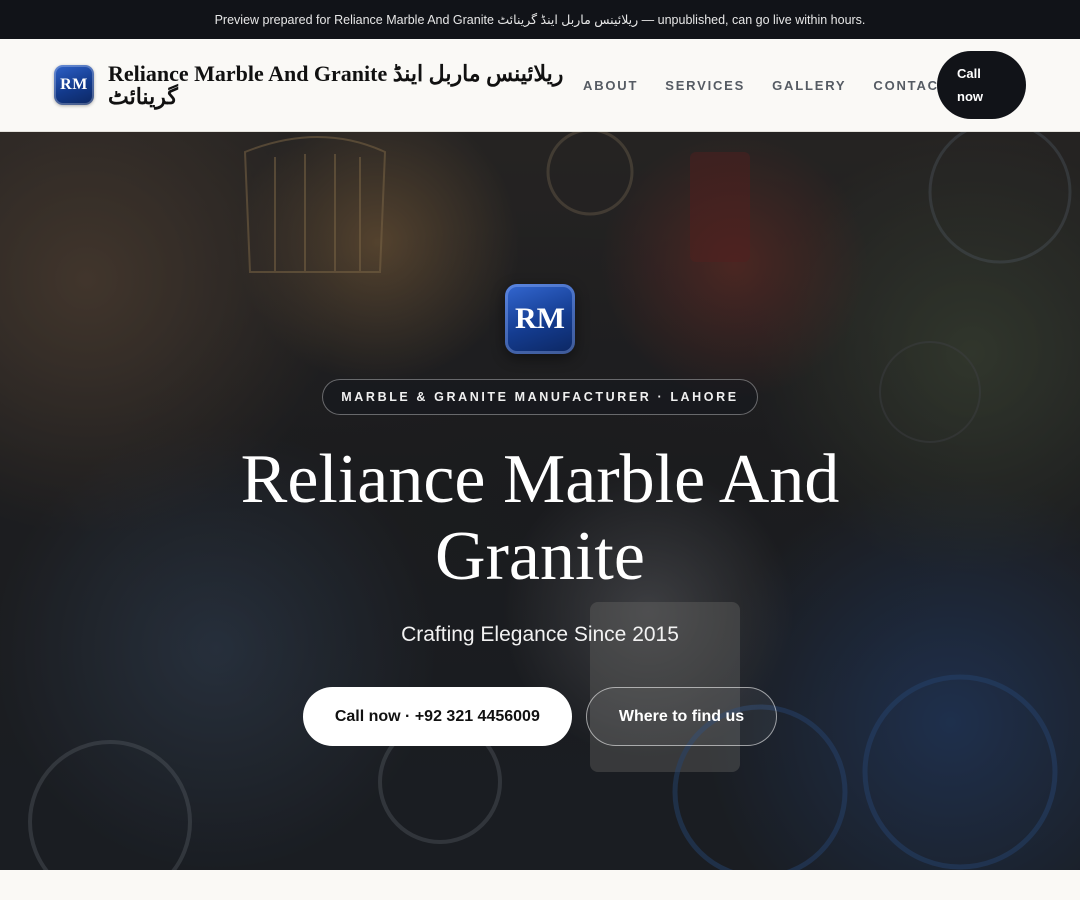 The height and width of the screenshot is (900, 1080). Describe the element at coordinates (540, 518) in the screenshot. I see `hero-title: Reliance Marble And Granite` at that location.